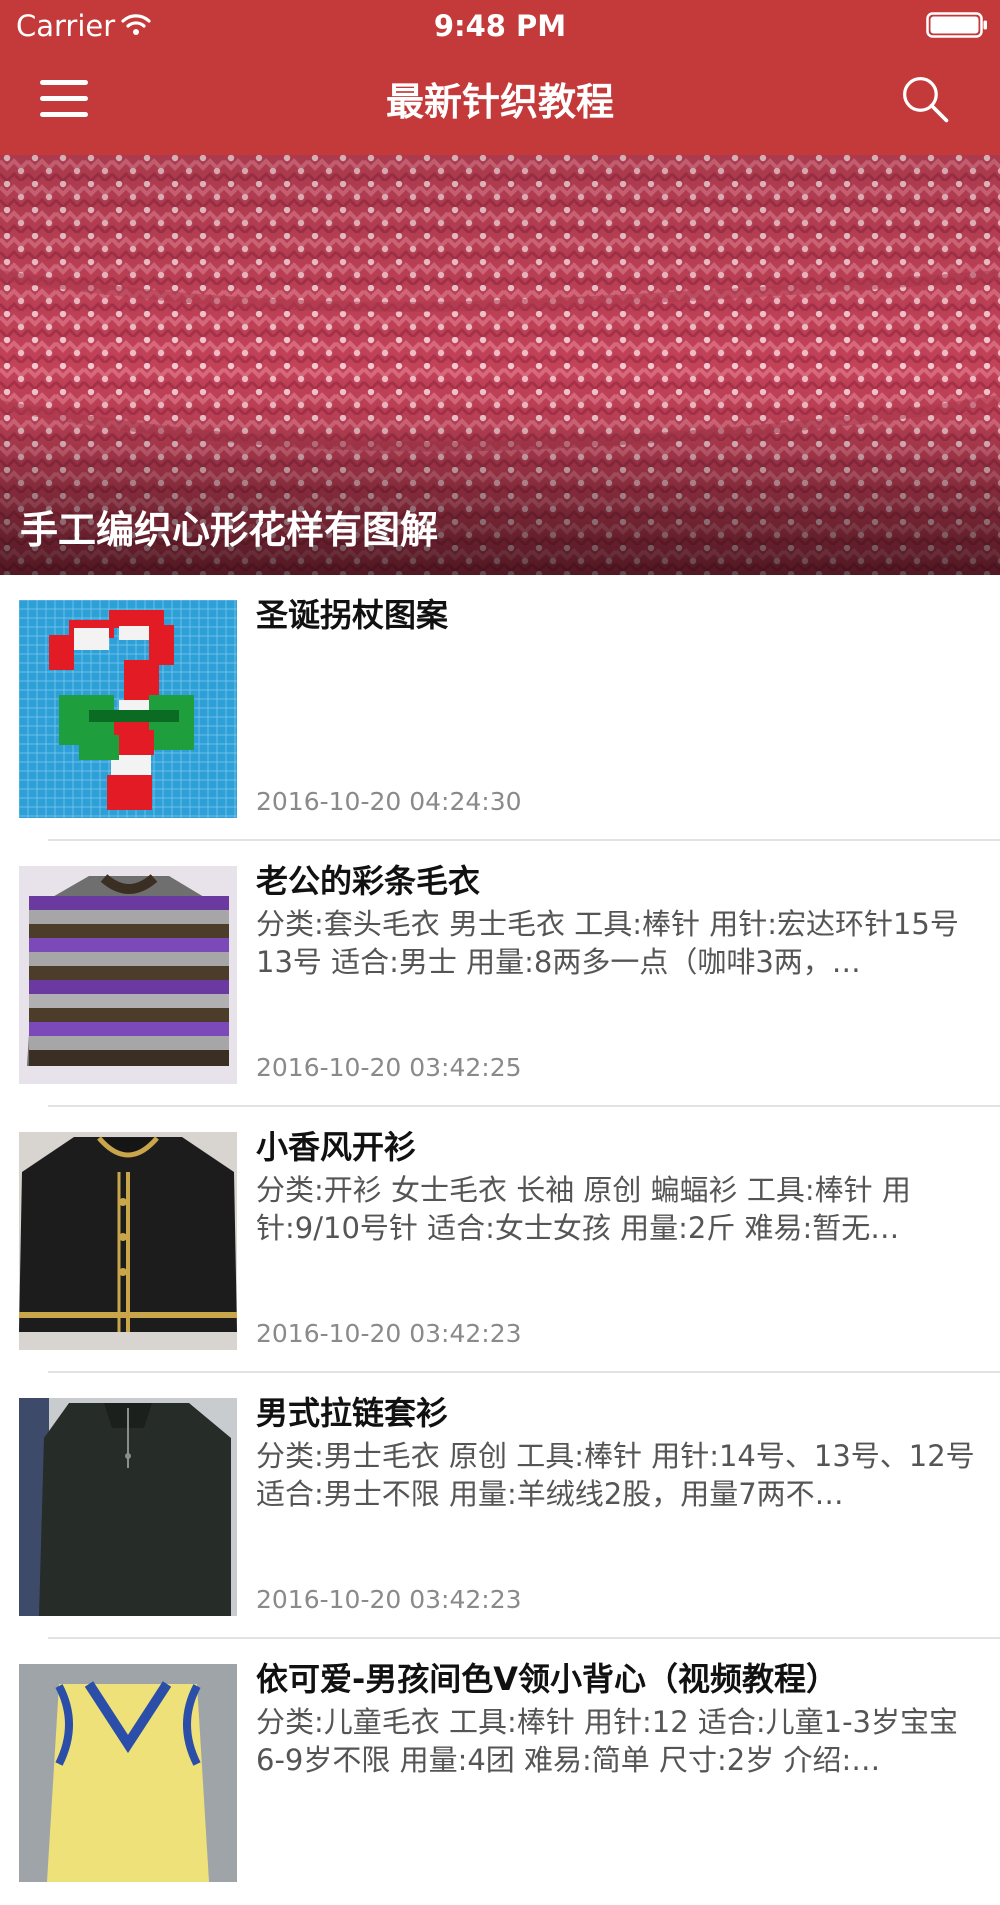  I want to click on list-item: 圣诞拐杖图案 2016-10-20 04:24:30, so click(500, 708).